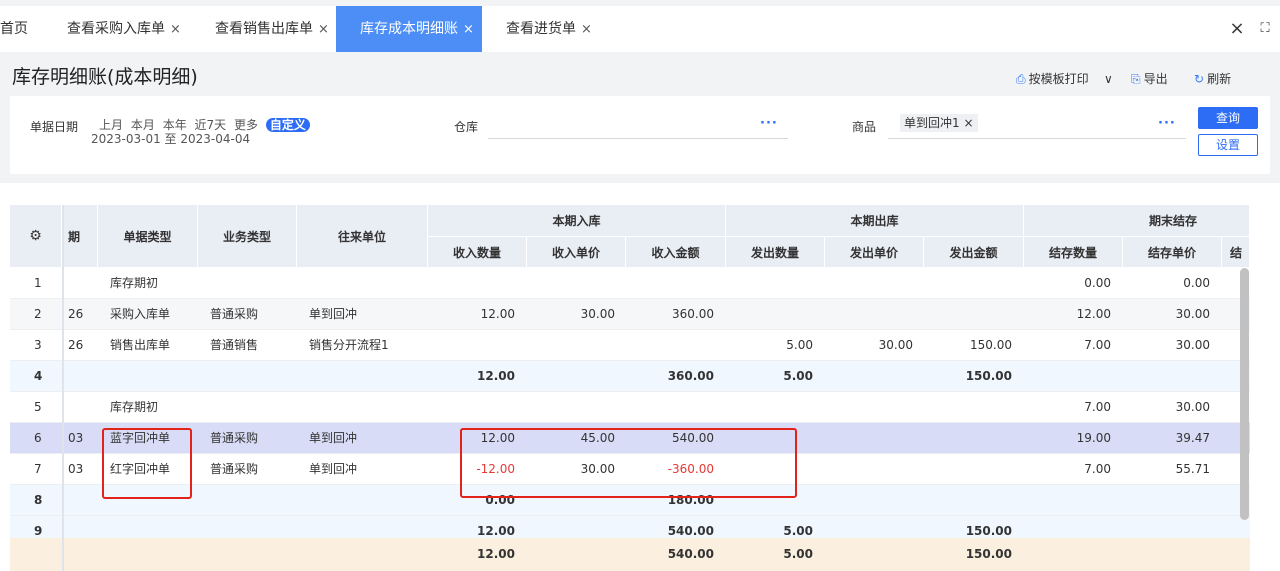  What do you see at coordinates (1237, 29) in the screenshot?
I see `close-all-icon: ×` at bounding box center [1237, 29].